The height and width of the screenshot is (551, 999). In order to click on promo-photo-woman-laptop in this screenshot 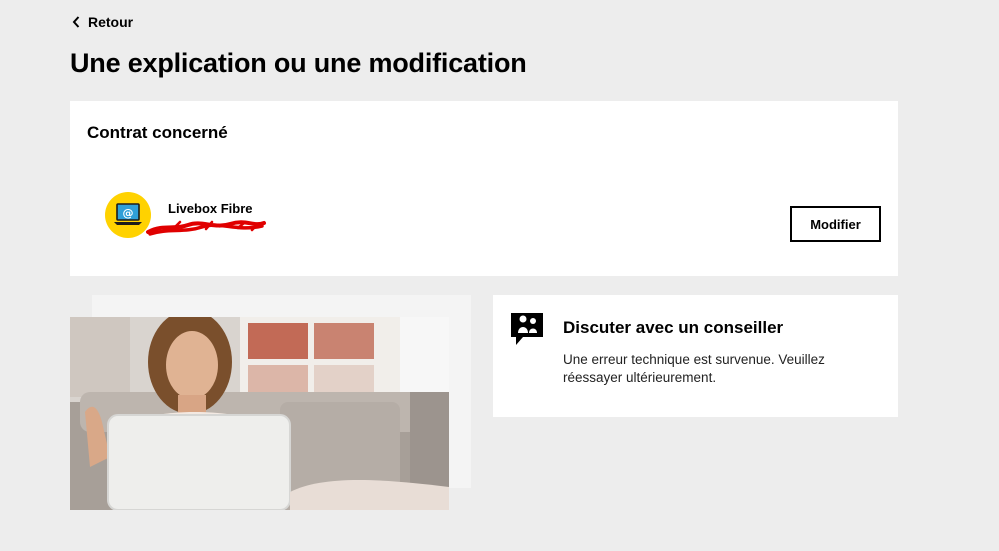, I will do `click(259, 413)`.